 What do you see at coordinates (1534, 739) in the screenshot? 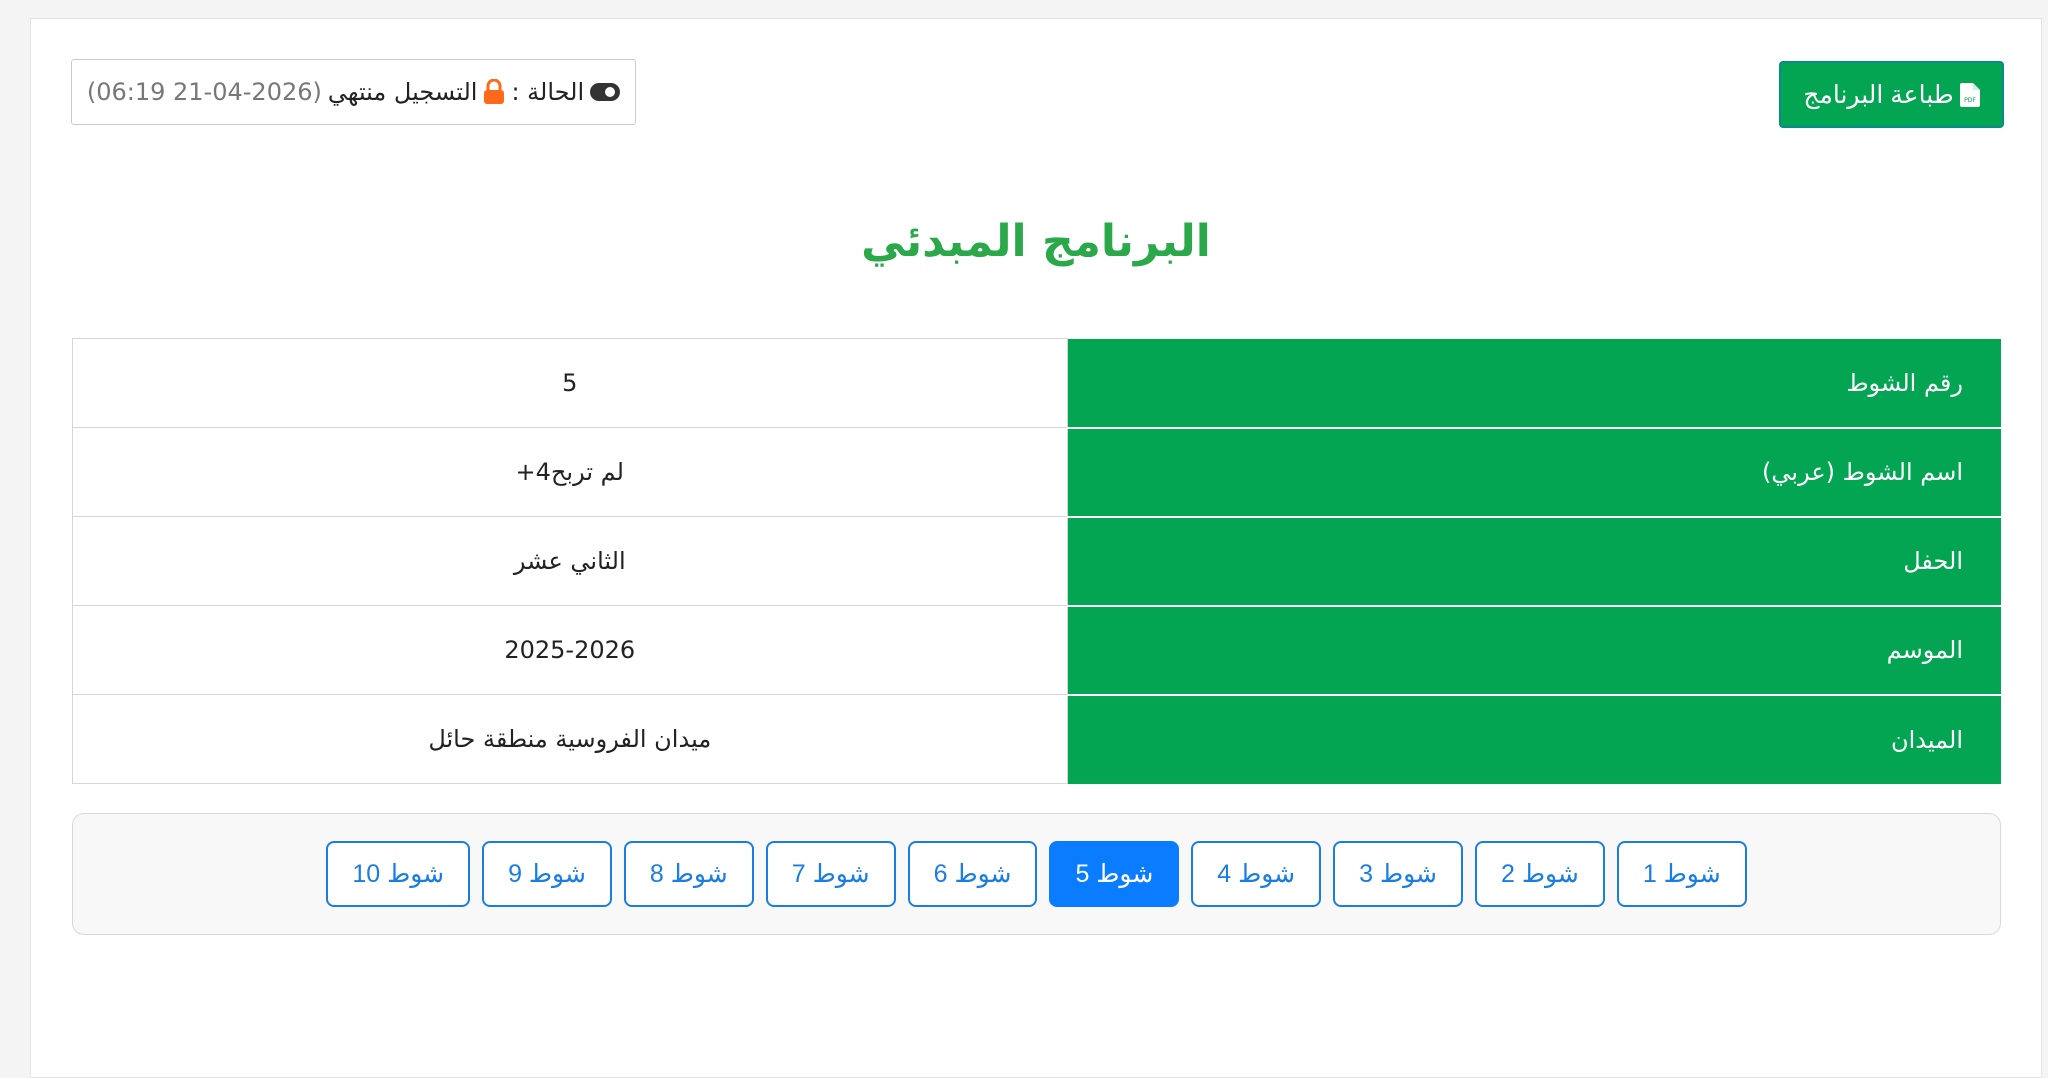
I see `row-label: الميدان` at bounding box center [1534, 739].